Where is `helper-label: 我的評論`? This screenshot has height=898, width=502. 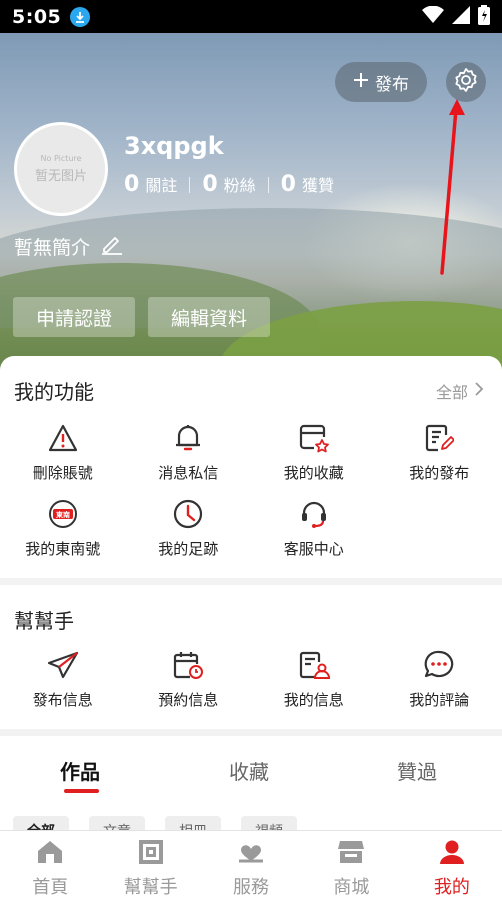 helper-label: 我的評論 is located at coordinates (439, 700).